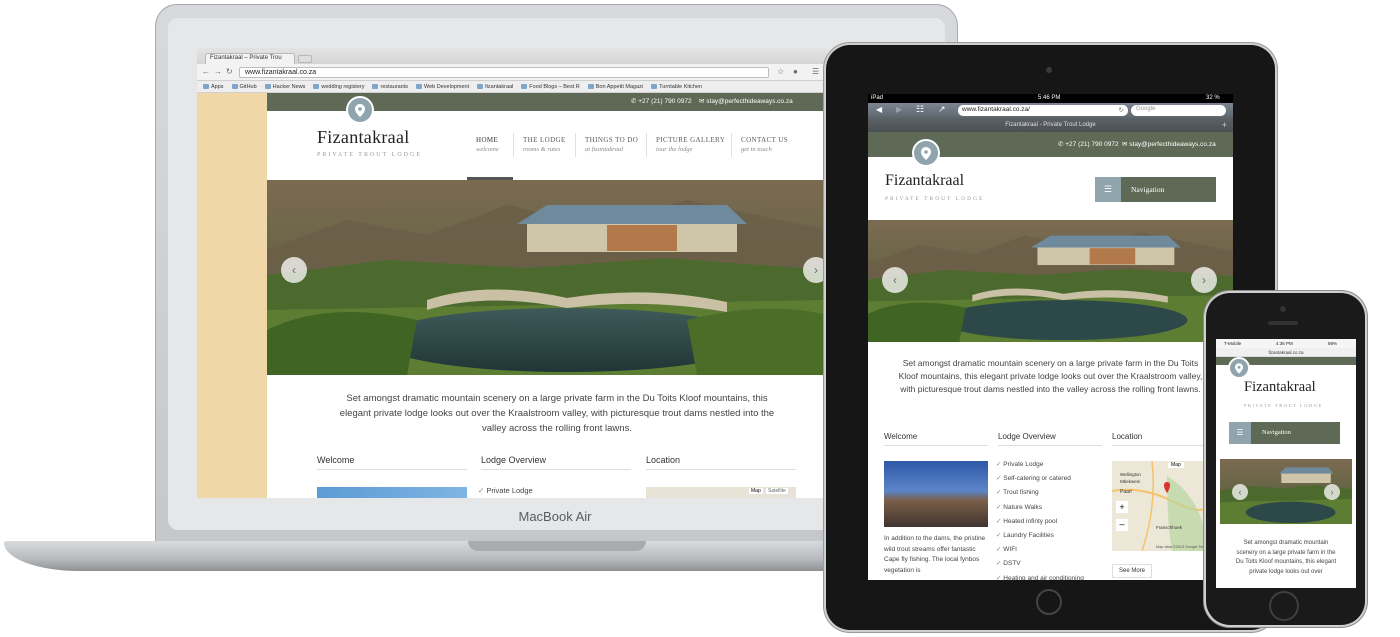 This screenshot has width=1400, height=637. I want to click on bookmark-item: wedding registery, so click(338, 86).